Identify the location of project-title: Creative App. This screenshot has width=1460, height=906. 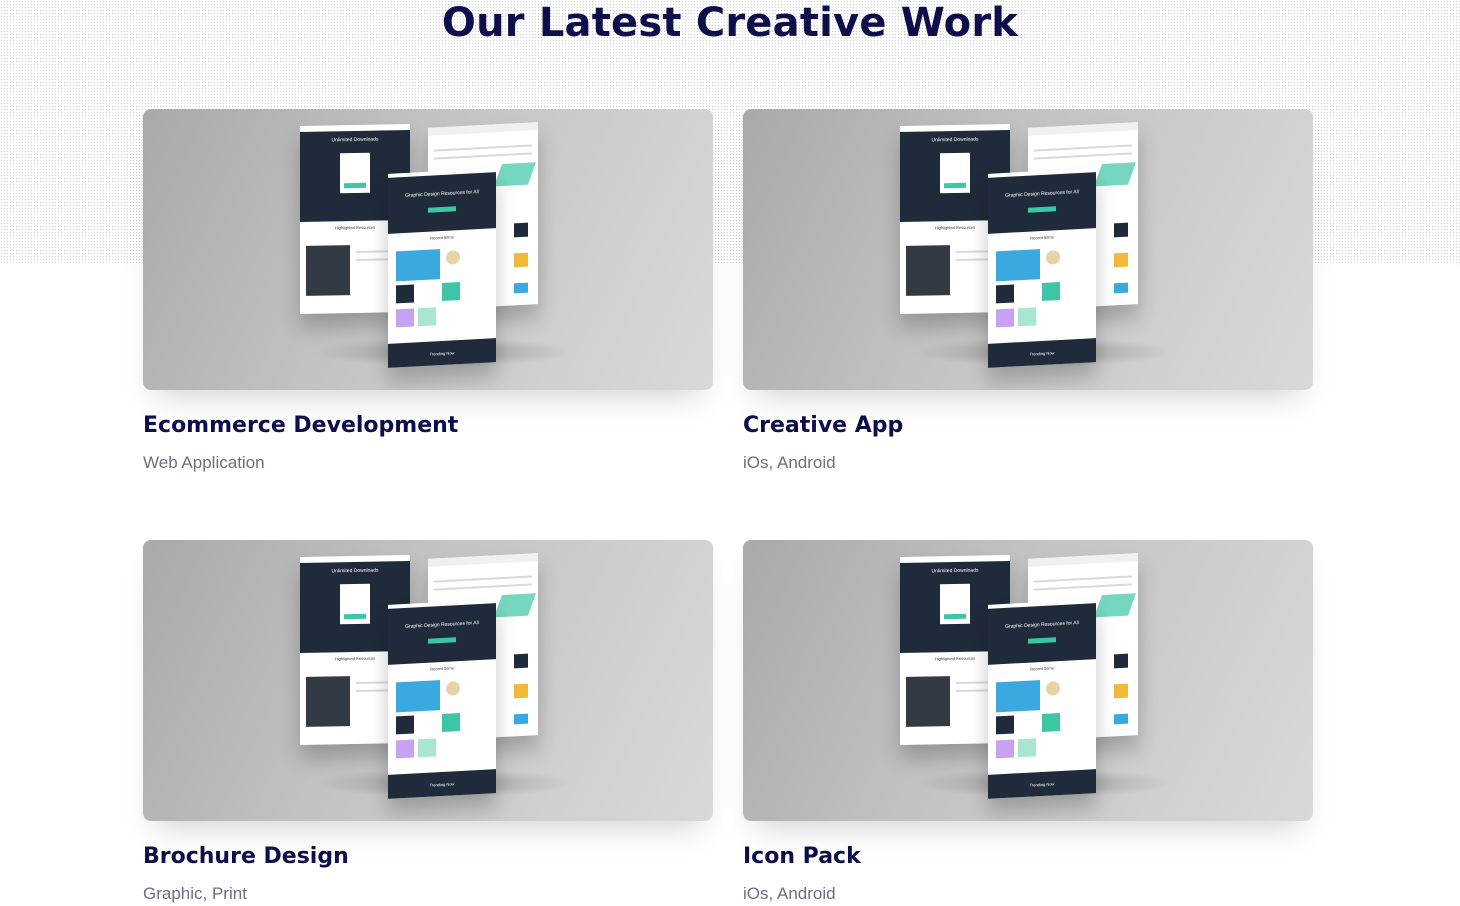
(1028, 426).